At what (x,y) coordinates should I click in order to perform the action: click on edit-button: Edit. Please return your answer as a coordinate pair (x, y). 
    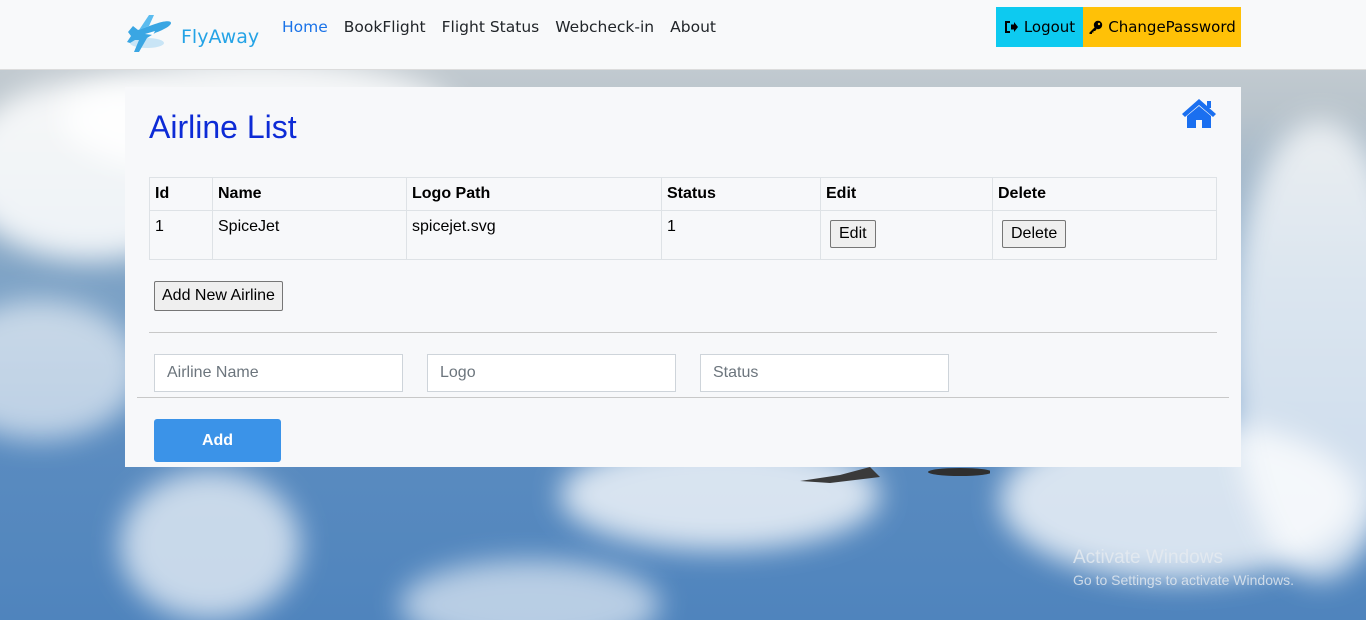
    Looking at the image, I should click on (853, 234).